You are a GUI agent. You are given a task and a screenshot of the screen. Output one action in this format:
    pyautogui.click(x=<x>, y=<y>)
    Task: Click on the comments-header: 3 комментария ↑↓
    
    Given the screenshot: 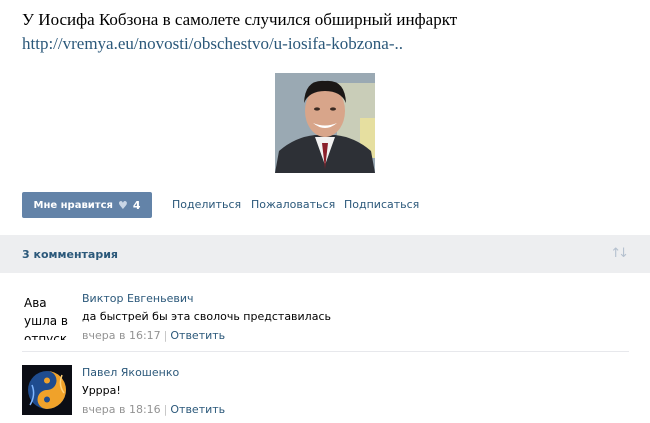 What is the action you would take?
    pyautogui.click(x=325, y=254)
    